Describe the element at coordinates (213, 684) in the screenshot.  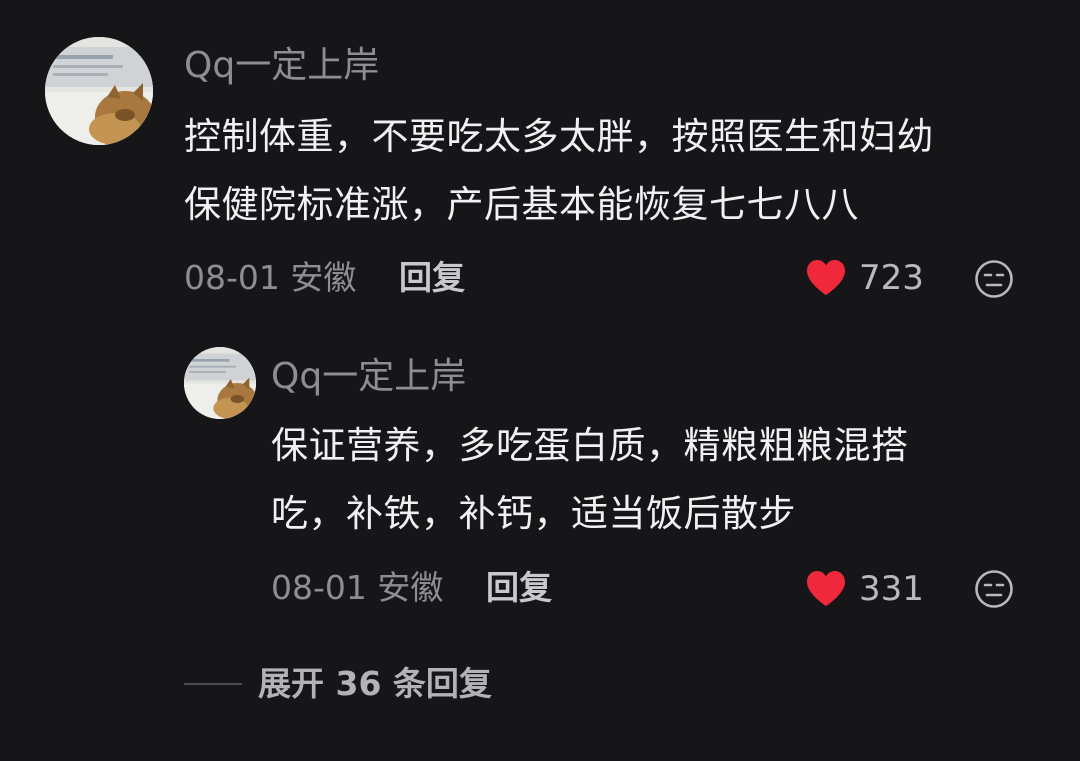
I see `expand-divider` at that location.